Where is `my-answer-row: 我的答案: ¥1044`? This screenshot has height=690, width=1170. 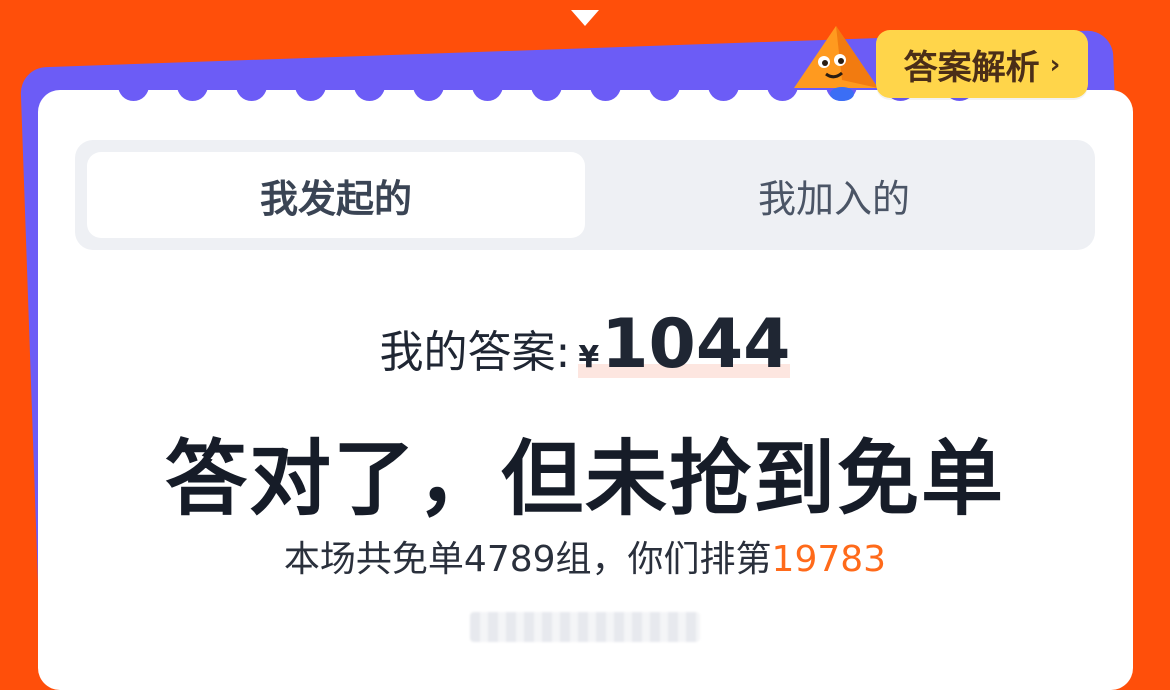
my-answer-row: 我的答案: ¥1044 is located at coordinates (585, 345).